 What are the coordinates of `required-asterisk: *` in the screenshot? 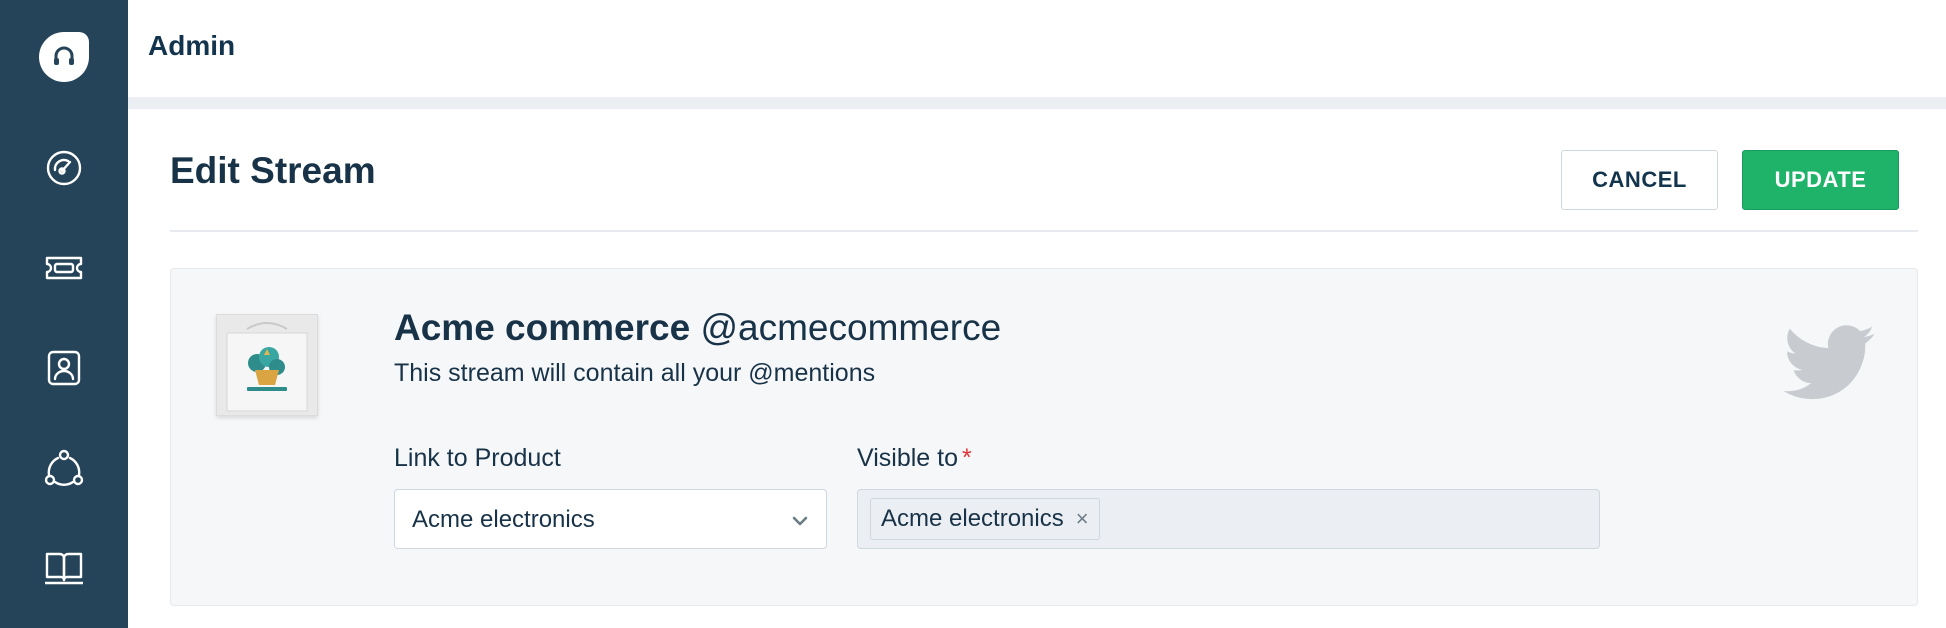 It's located at (967, 458).